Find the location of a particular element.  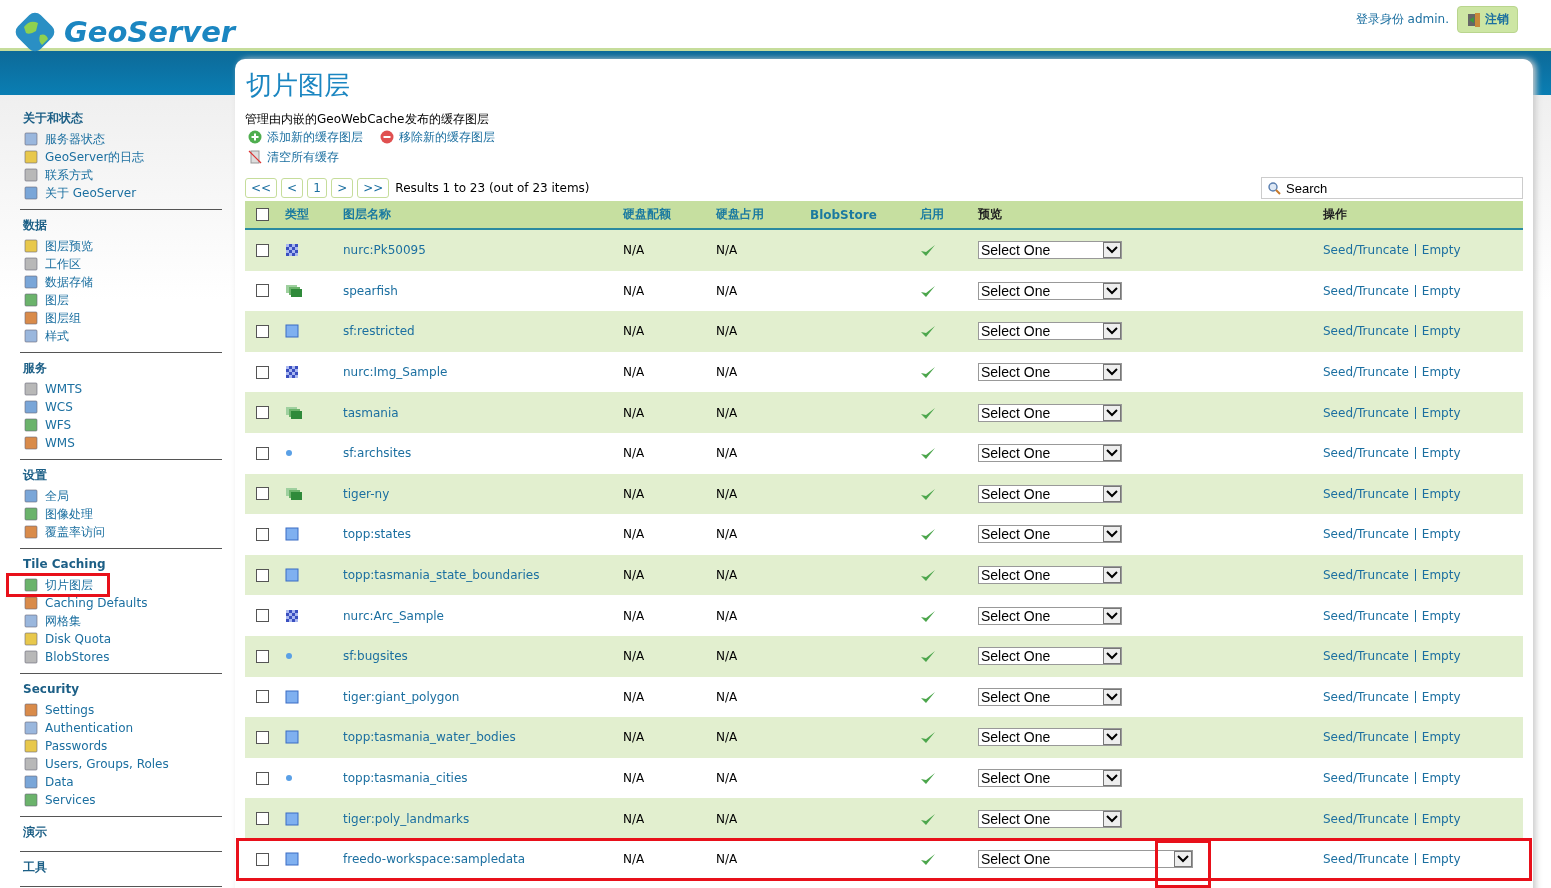

sidebar-item: 数据存储 is located at coordinates (58, 282).